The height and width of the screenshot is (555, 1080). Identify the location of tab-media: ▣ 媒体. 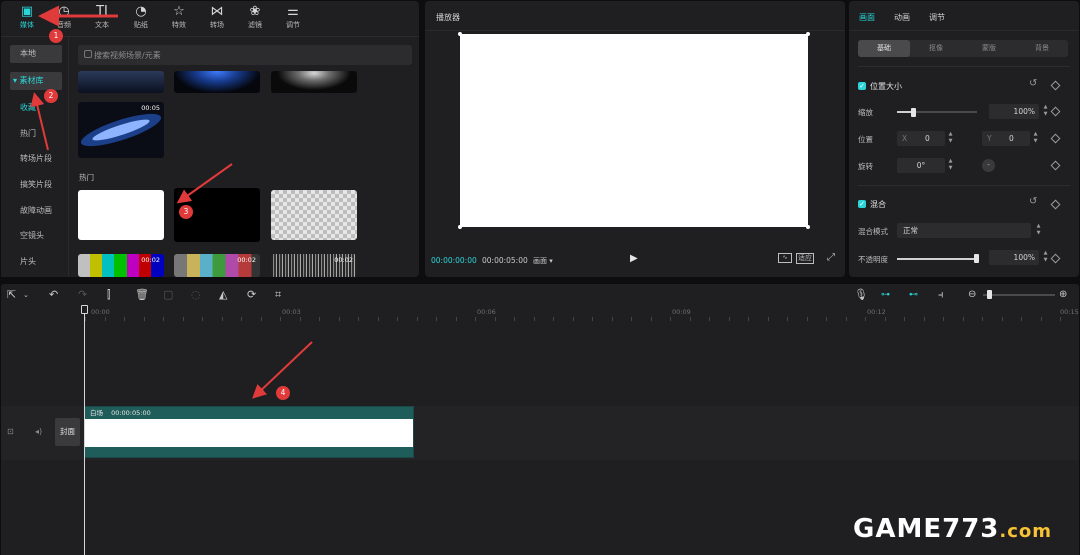
(27, 19).